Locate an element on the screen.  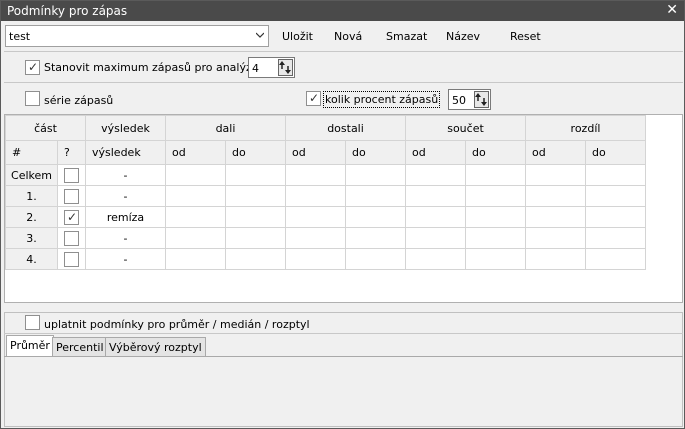
save-button: Uložit is located at coordinates (297, 36).